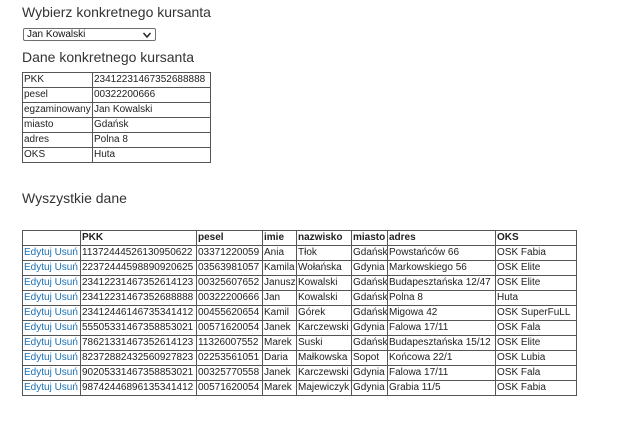  Describe the element at coordinates (138, 313) in the screenshot. I see `cell-pkk: 23412446146735341412` at that location.